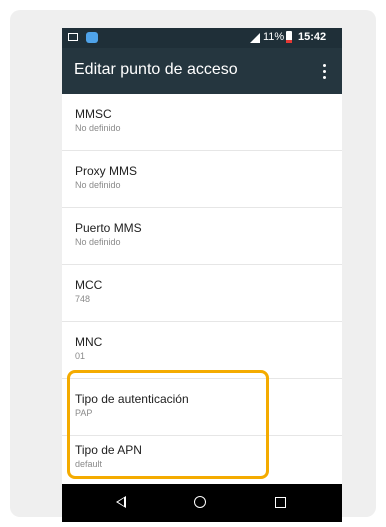 This screenshot has height=527, width=386. I want to click on page-title: Editar punto de acceso, so click(156, 69).